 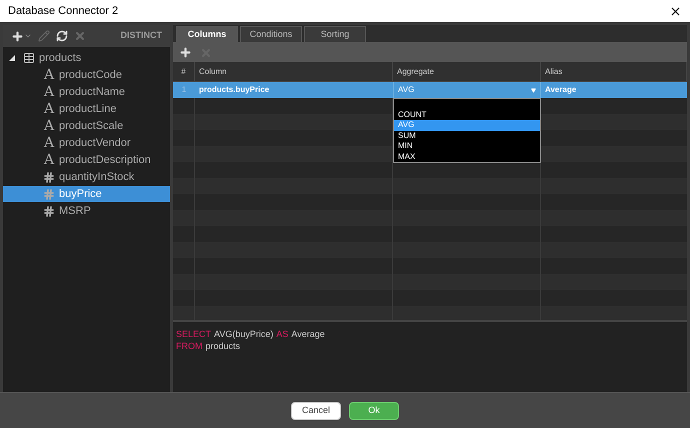 What do you see at coordinates (95, 143) in the screenshot?
I see `tree-label: productVendor` at bounding box center [95, 143].